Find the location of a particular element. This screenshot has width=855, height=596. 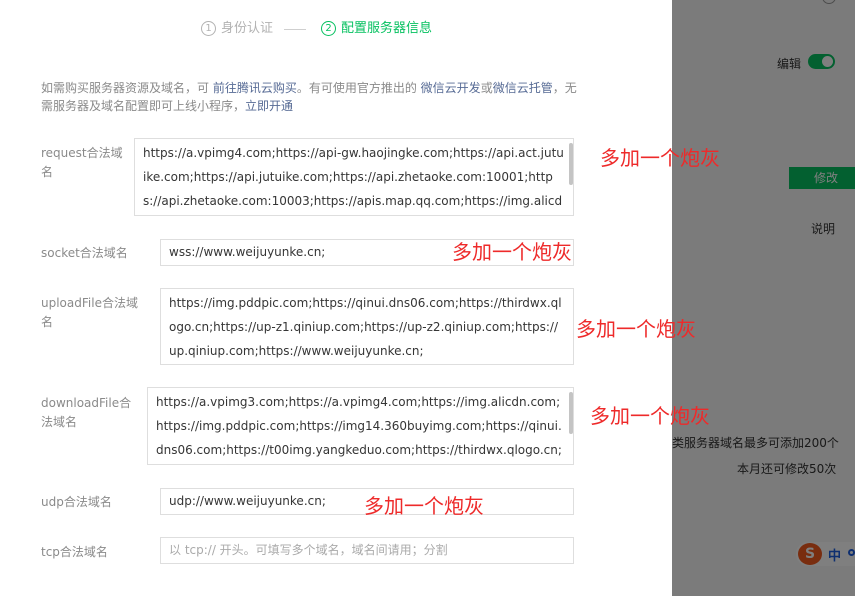

tcp-domain-input: 以 tcp:// 开头。可填写多个域名，域名间请用；分割 is located at coordinates (367, 550).